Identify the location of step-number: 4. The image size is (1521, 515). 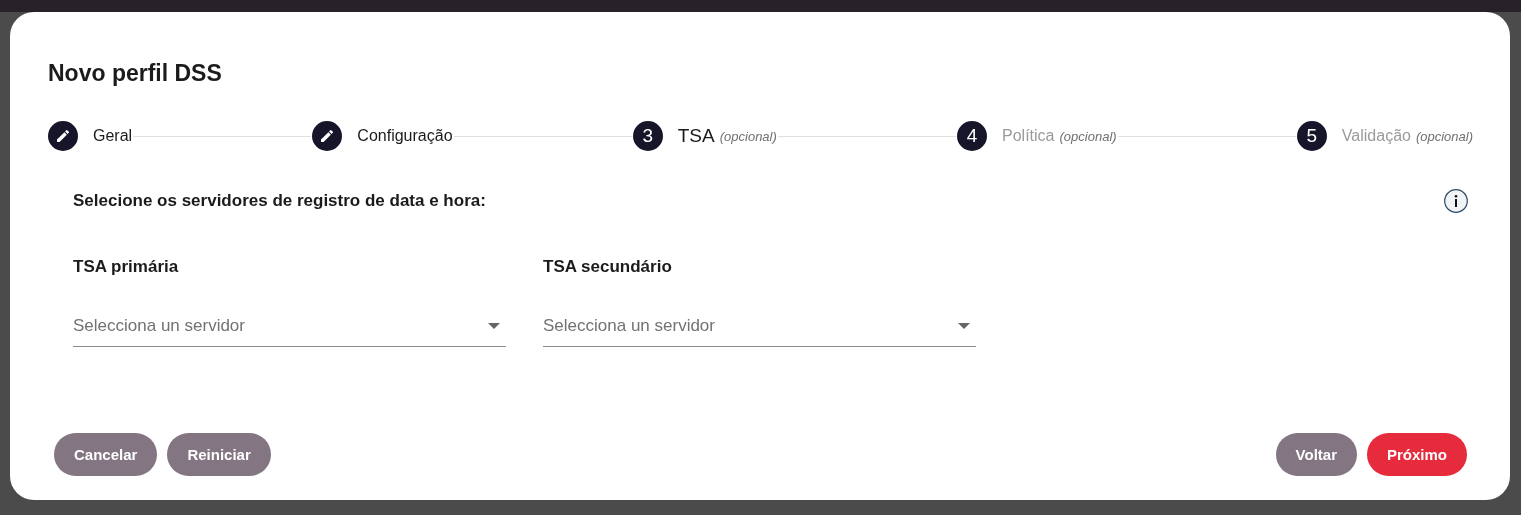
(972, 136).